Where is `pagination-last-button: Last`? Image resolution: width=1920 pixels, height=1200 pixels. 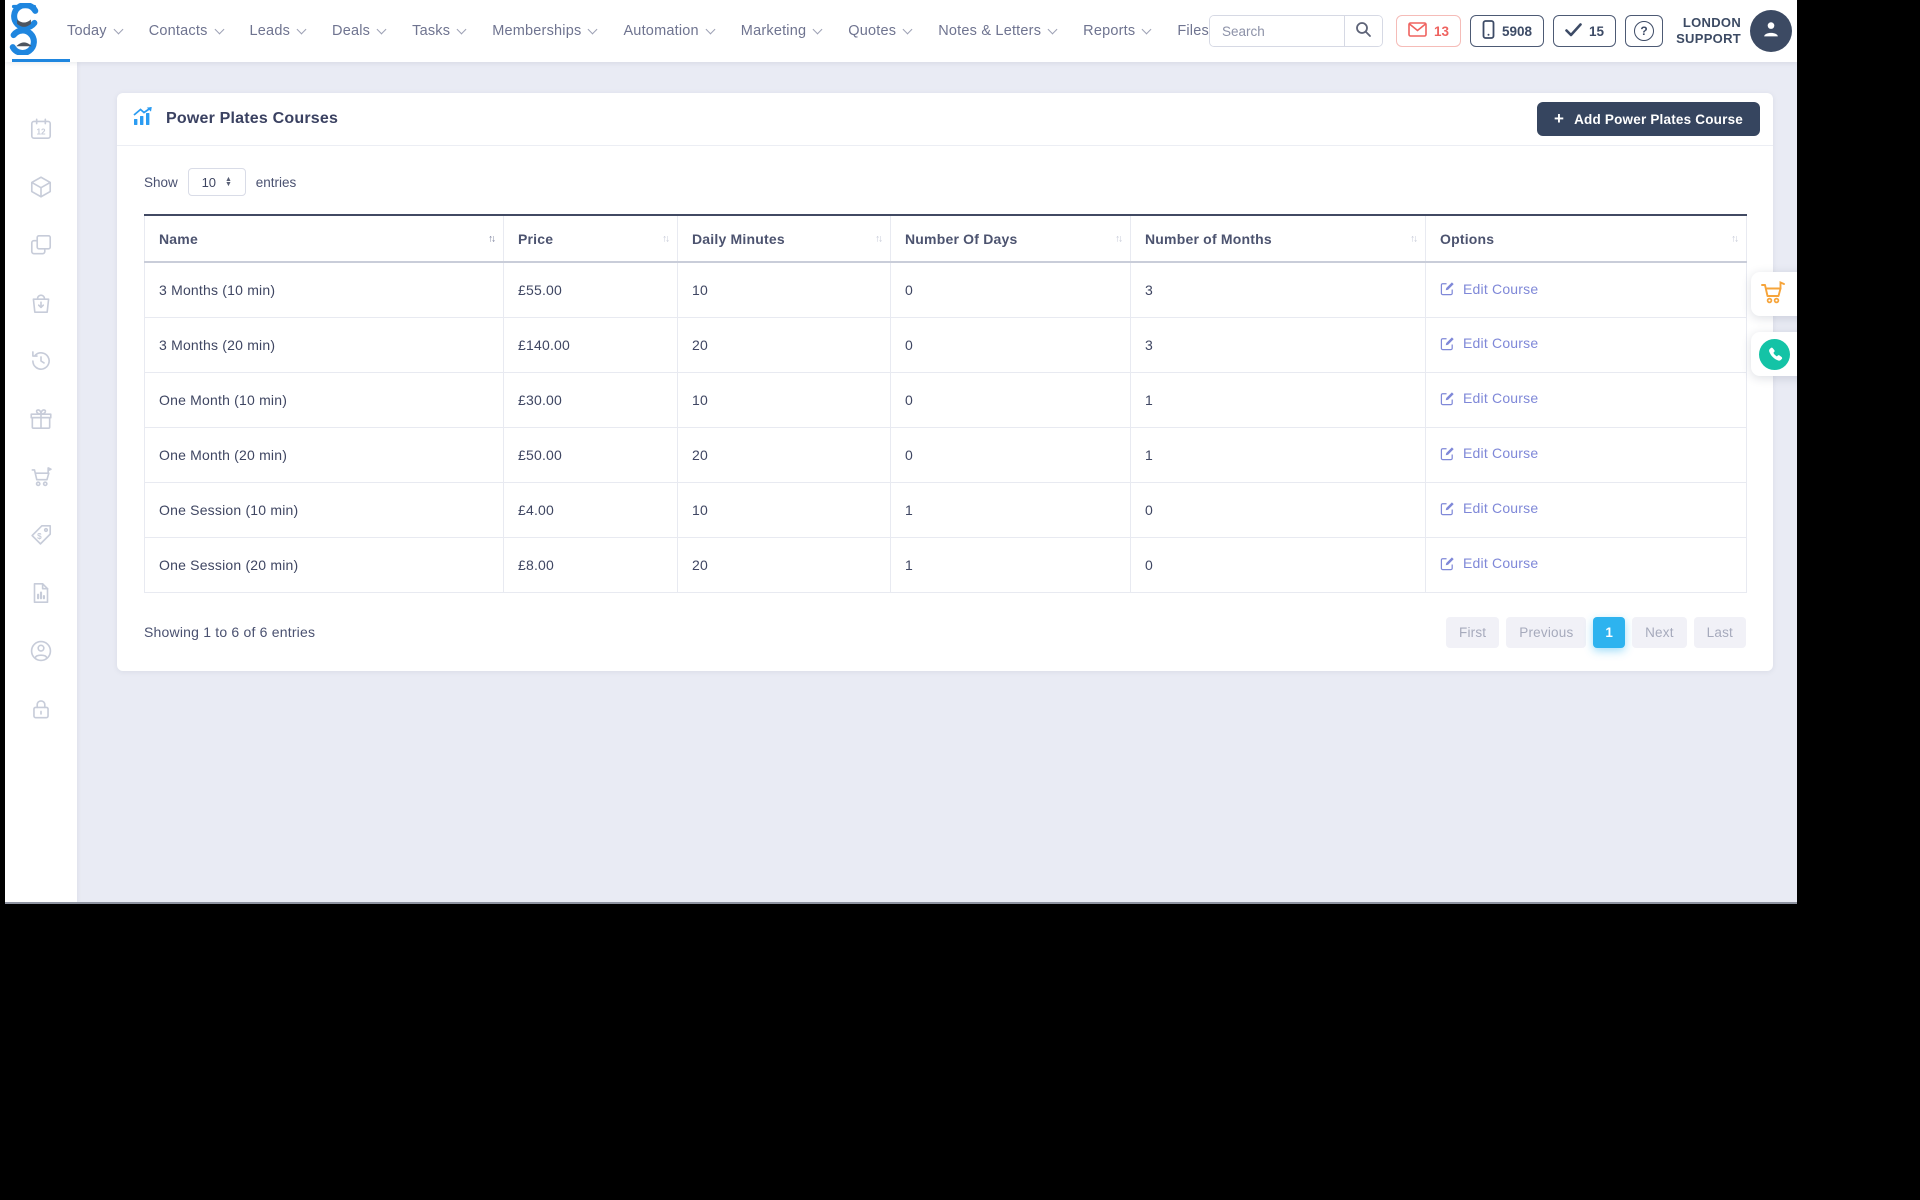 pagination-last-button: Last is located at coordinates (1719, 632).